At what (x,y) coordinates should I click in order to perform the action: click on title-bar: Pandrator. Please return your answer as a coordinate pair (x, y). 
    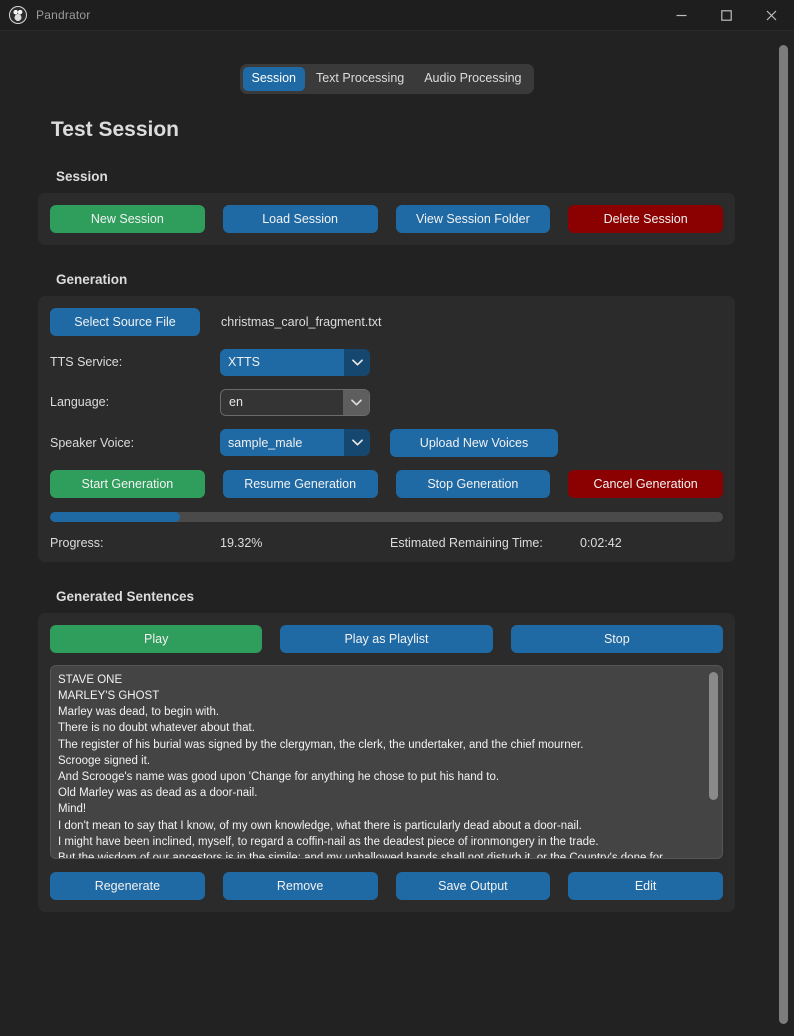
    Looking at the image, I should click on (397, 15).